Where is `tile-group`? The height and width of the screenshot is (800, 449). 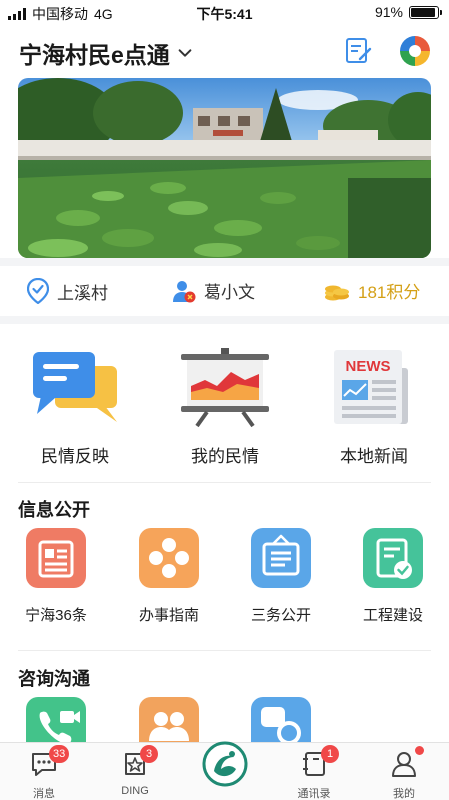
tile-group is located at coordinates (169, 719).